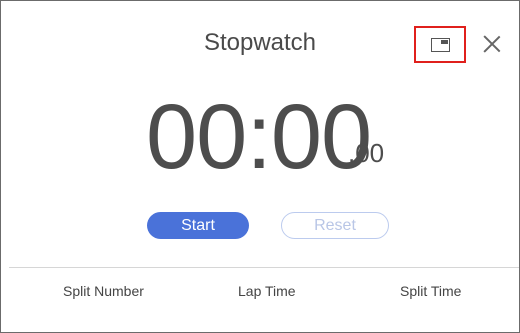 The width and height of the screenshot is (520, 333). What do you see at coordinates (431, 291) in the screenshot?
I see `column-header-split-time: Split Time` at bounding box center [431, 291].